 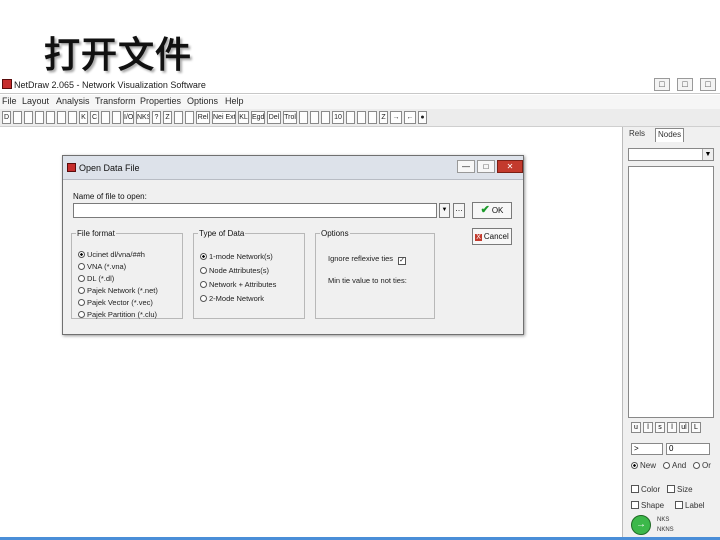 What do you see at coordinates (708, 84) in the screenshot?
I see `close-button: □` at bounding box center [708, 84].